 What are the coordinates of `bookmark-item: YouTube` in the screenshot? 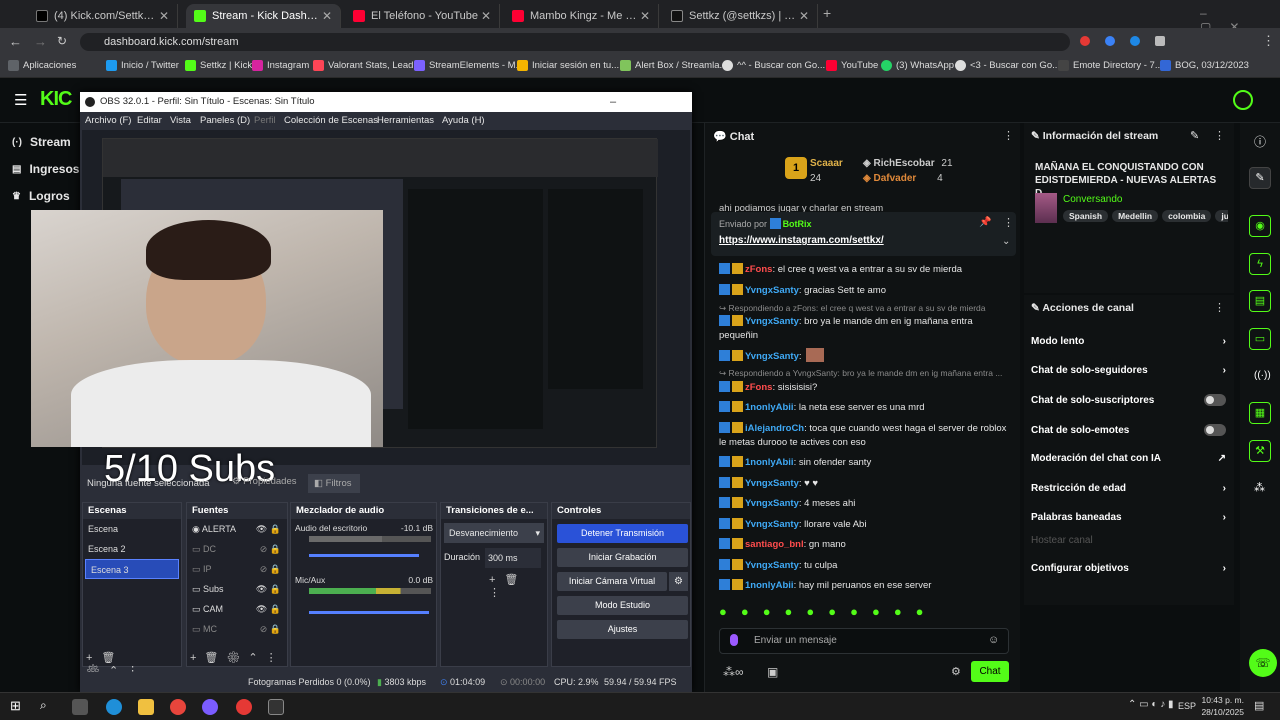 It's located at (852, 65).